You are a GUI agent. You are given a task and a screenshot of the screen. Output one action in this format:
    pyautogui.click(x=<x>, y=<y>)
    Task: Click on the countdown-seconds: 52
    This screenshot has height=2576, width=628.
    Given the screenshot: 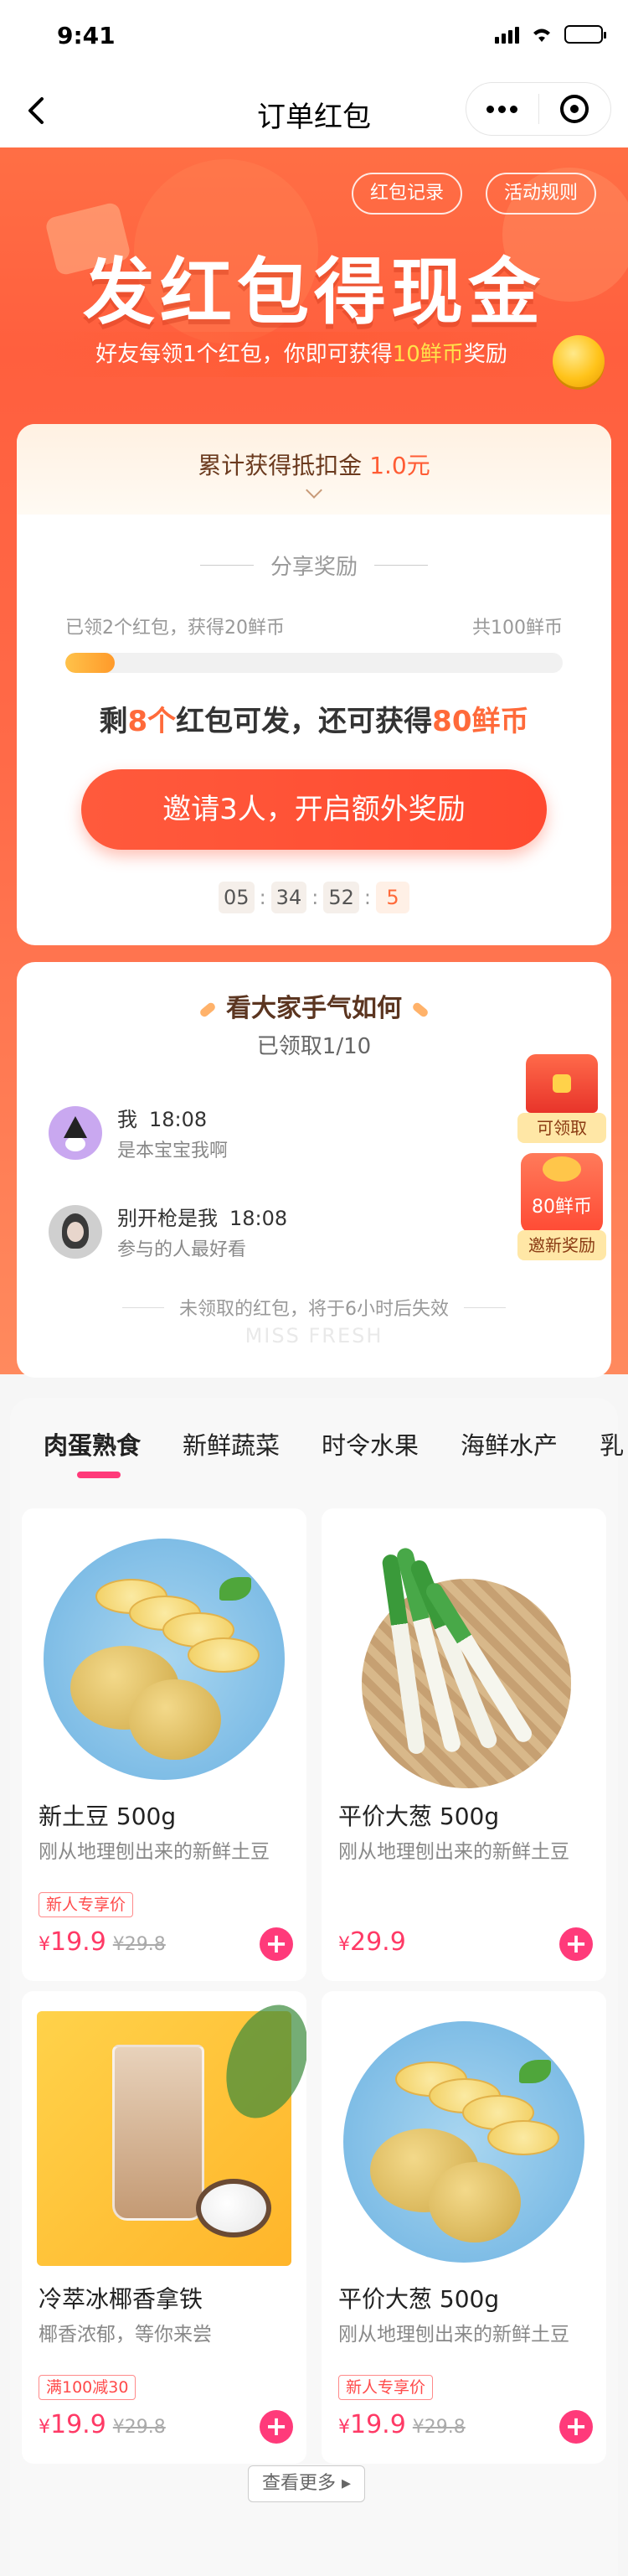 What is the action you would take?
    pyautogui.click(x=341, y=897)
    